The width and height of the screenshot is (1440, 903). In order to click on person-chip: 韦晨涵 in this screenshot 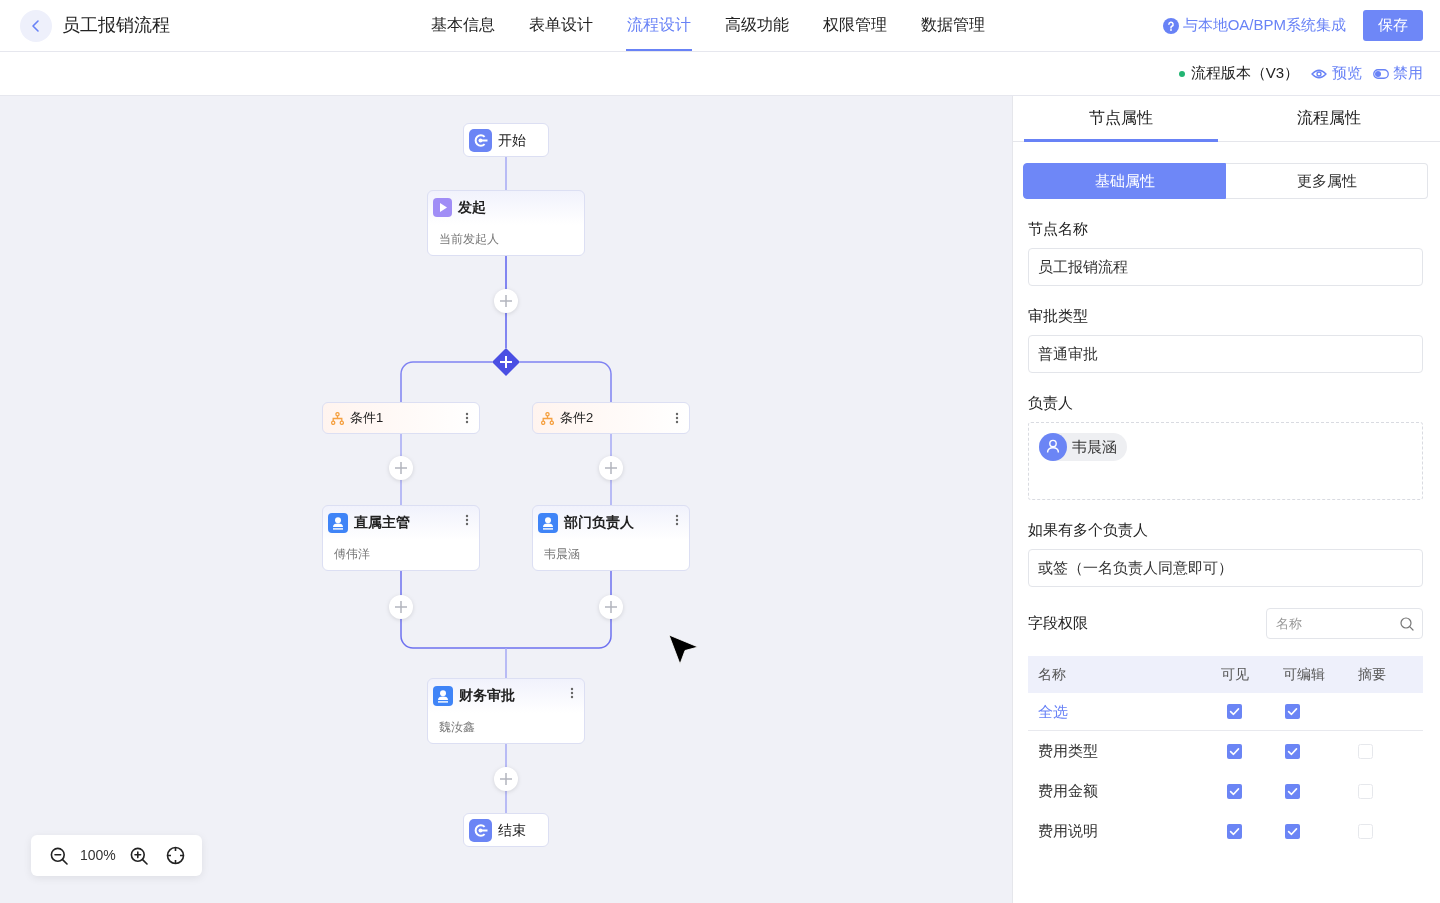, I will do `click(1083, 447)`.